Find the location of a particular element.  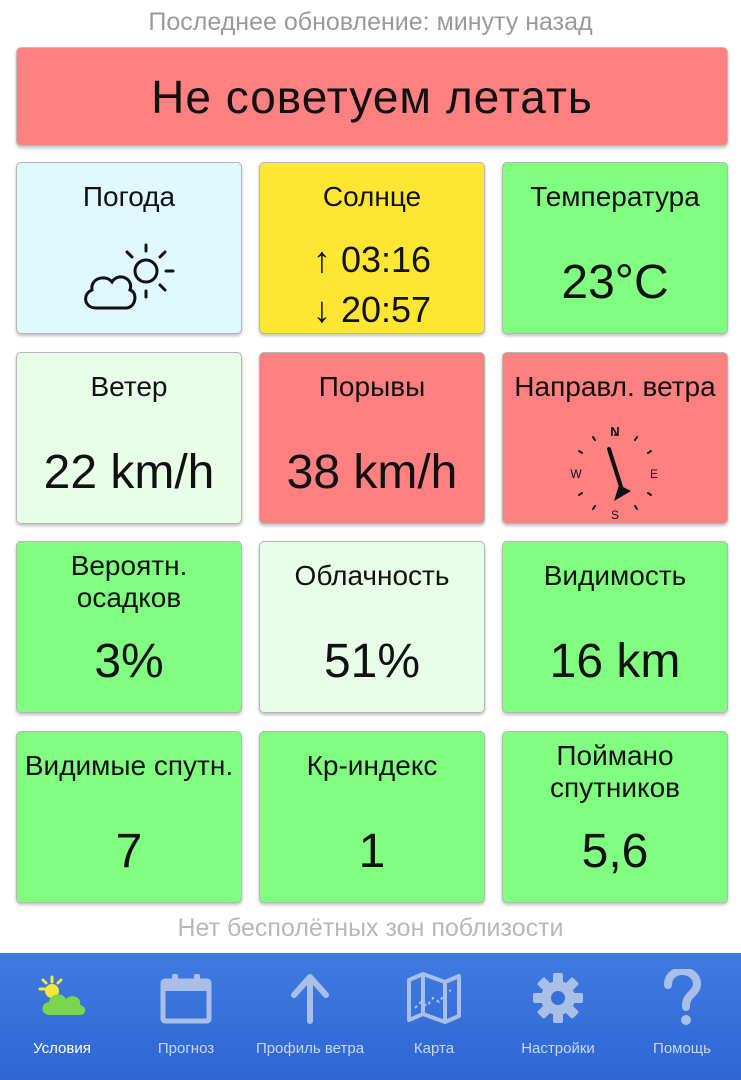

nav-wind-profile: Профиль ветра is located at coordinates (310, 1016).